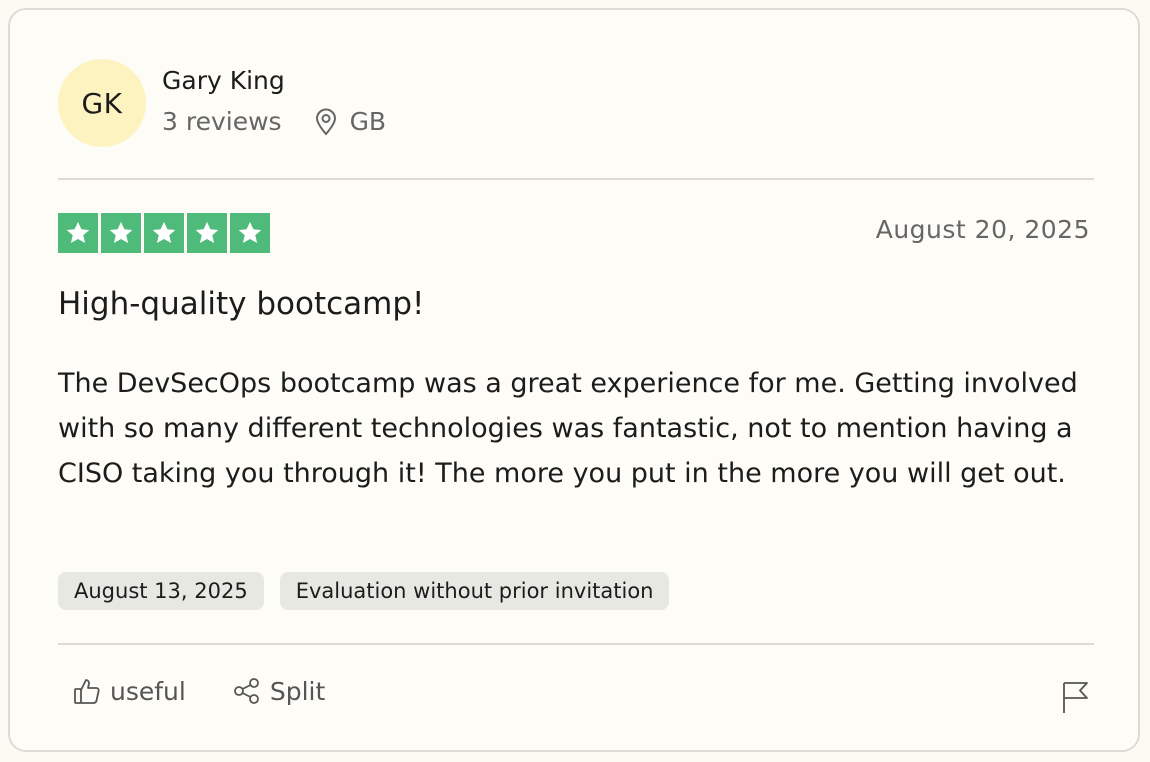 This screenshot has height=762, width=1150. What do you see at coordinates (198, 691) in the screenshot?
I see `review-actions: useful Split` at bounding box center [198, 691].